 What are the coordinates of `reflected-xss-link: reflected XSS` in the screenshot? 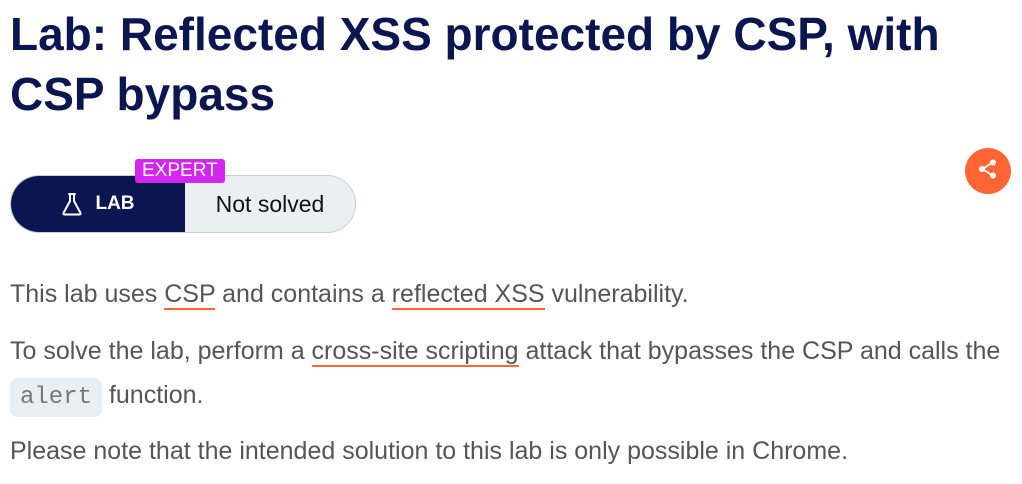 It's located at (468, 295).